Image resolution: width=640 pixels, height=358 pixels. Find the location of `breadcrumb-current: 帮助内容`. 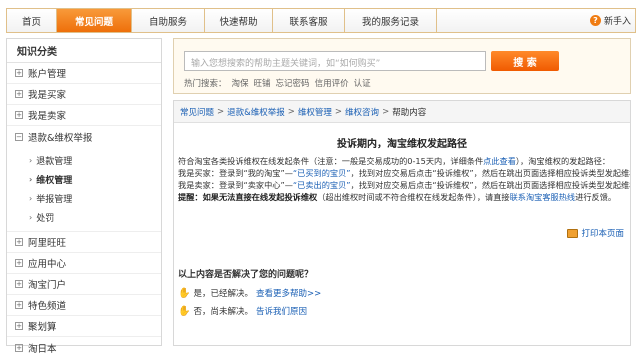

breadcrumb-current: 帮助内容 is located at coordinates (409, 112).